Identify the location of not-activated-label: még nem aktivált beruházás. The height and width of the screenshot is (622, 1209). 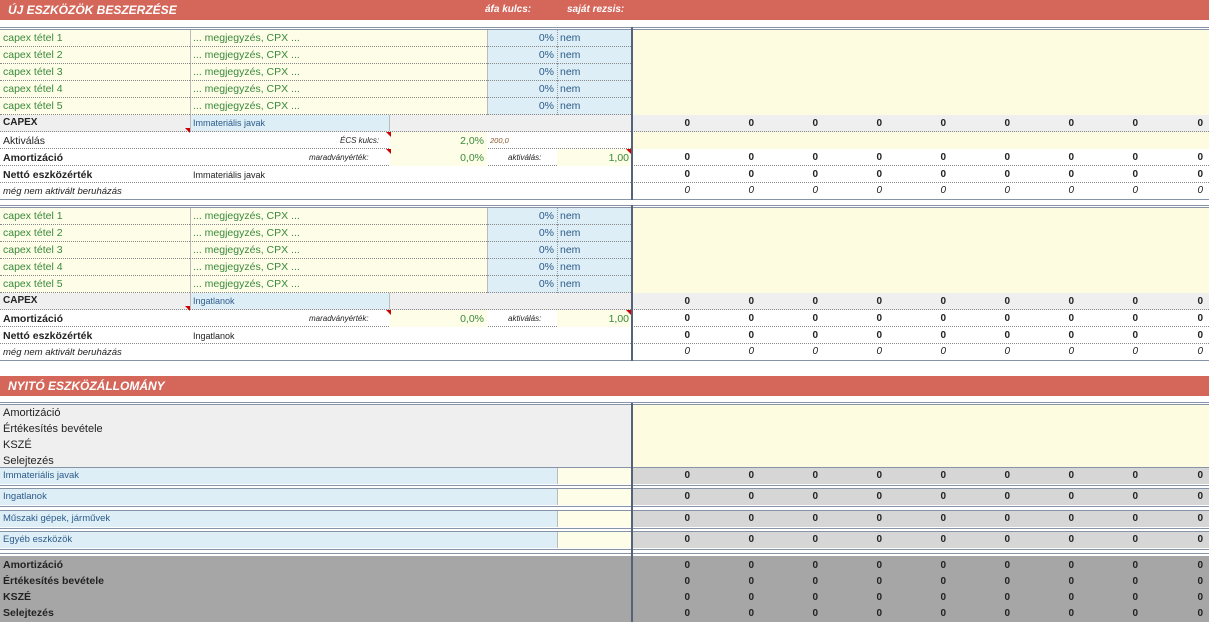
(62, 191).